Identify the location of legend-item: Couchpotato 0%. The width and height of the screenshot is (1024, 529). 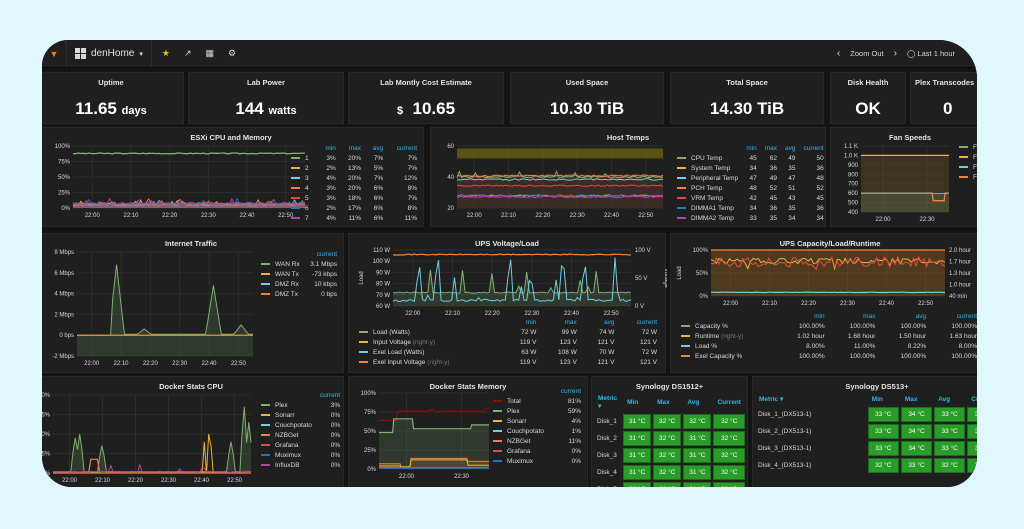
(300, 425).